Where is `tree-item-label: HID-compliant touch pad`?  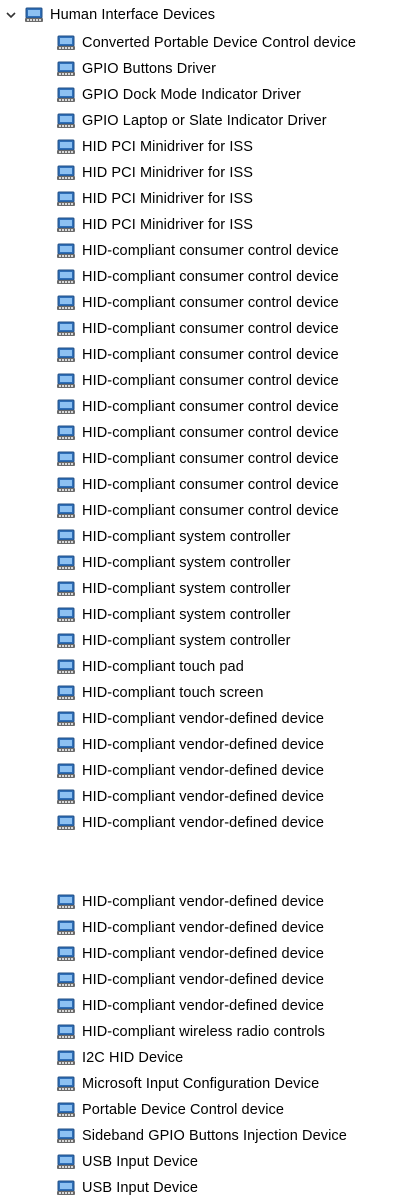 tree-item-label: HID-compliant touch pad is located at coordinates (163, 667).